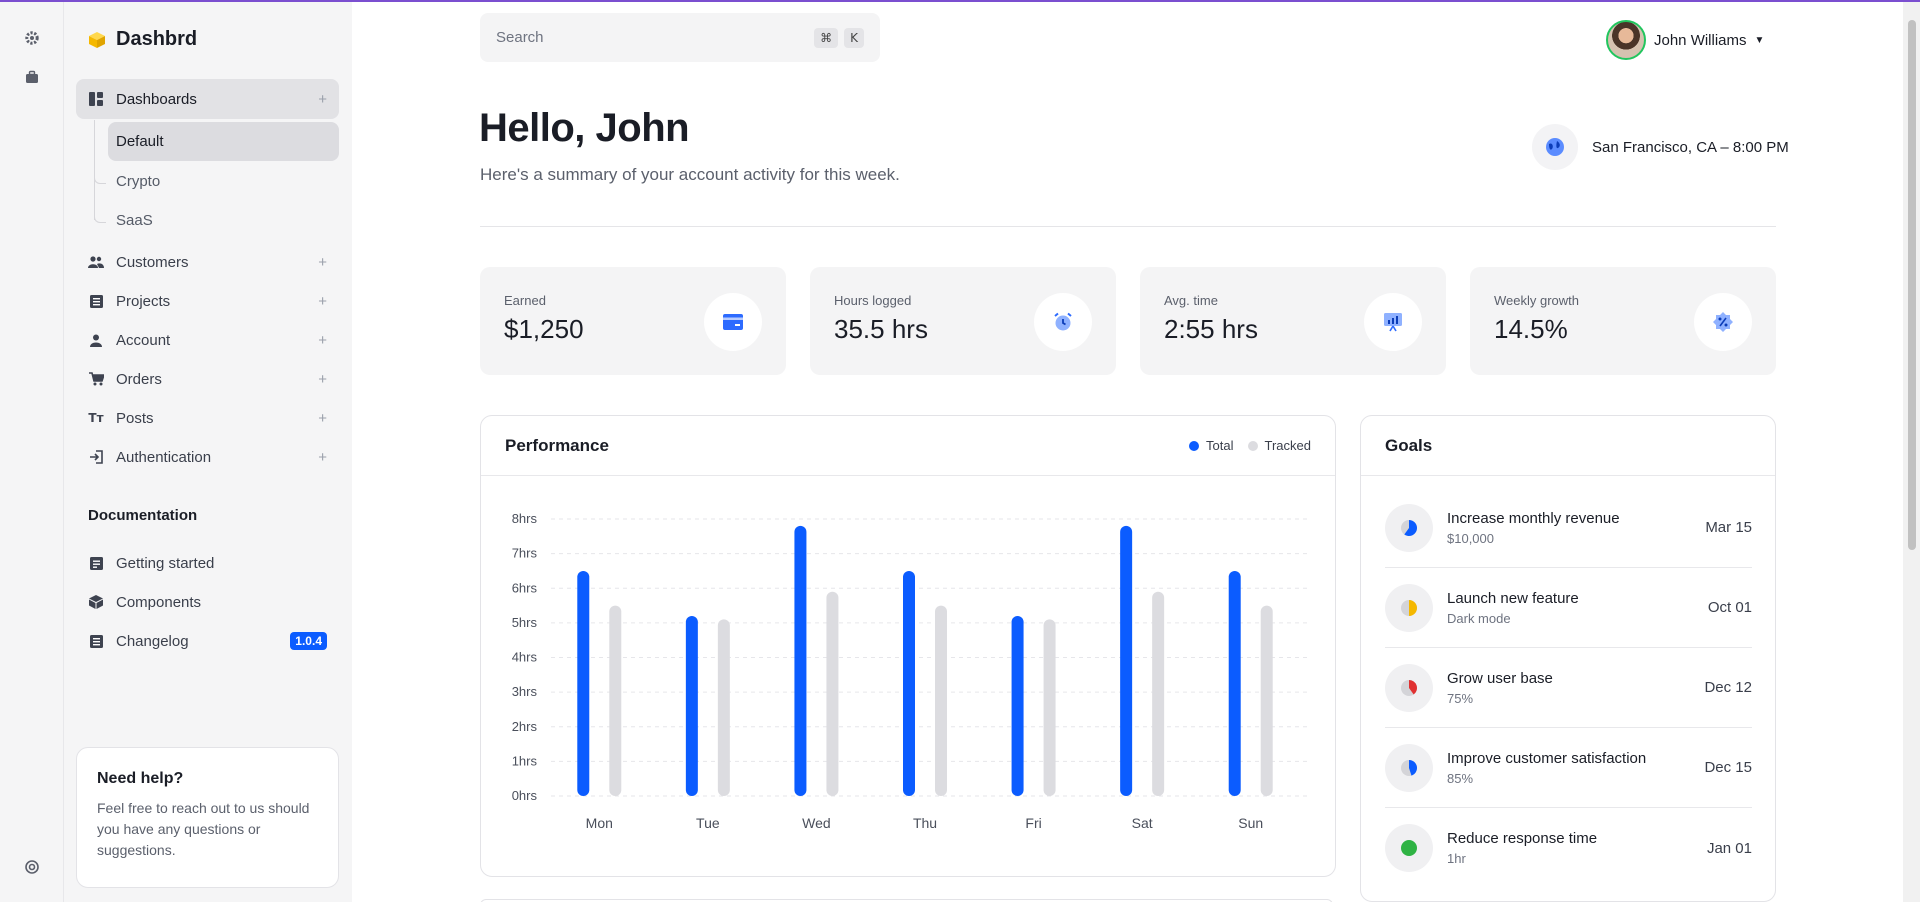 Image resolution: width=1920 pixels, height=902 pixels. What do you see at coordinates (1063, 322) in the screenshot?
I see `alarm-icon` at bounding box center [1063, 322].